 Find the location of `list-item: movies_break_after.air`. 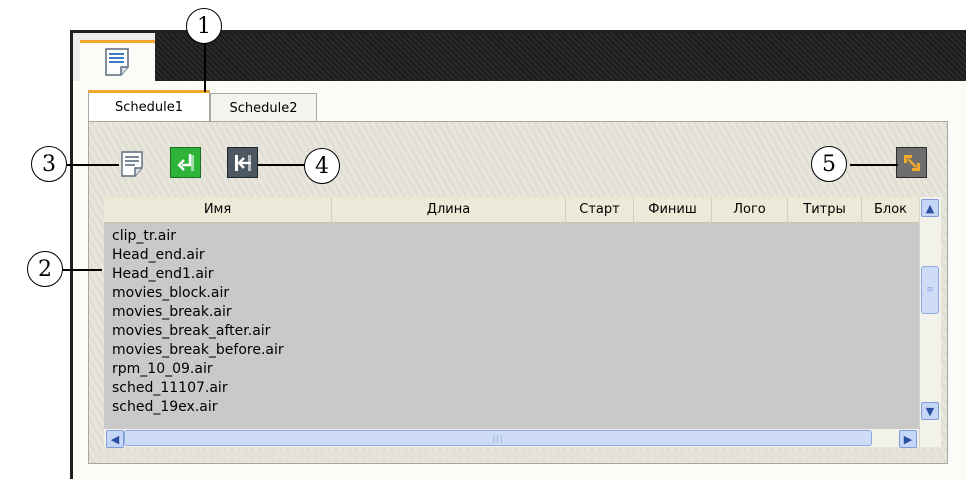

list-item: movies_break_after.air is located at coordinates (191, 331).